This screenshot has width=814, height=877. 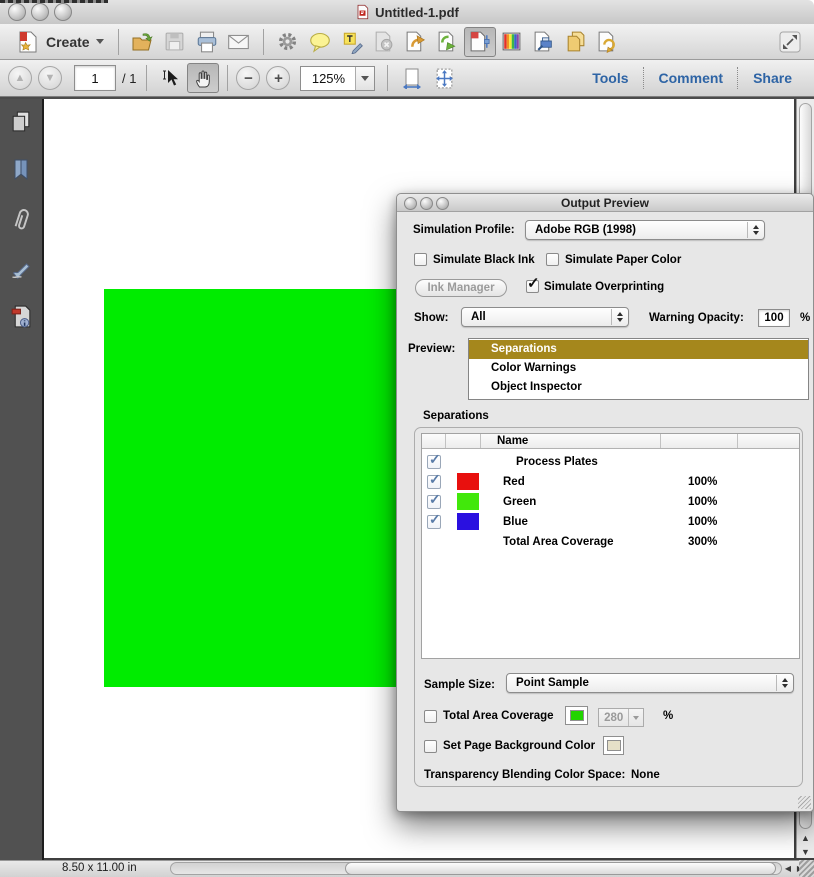 I want to click on email-button, so click(x=239, y=42).